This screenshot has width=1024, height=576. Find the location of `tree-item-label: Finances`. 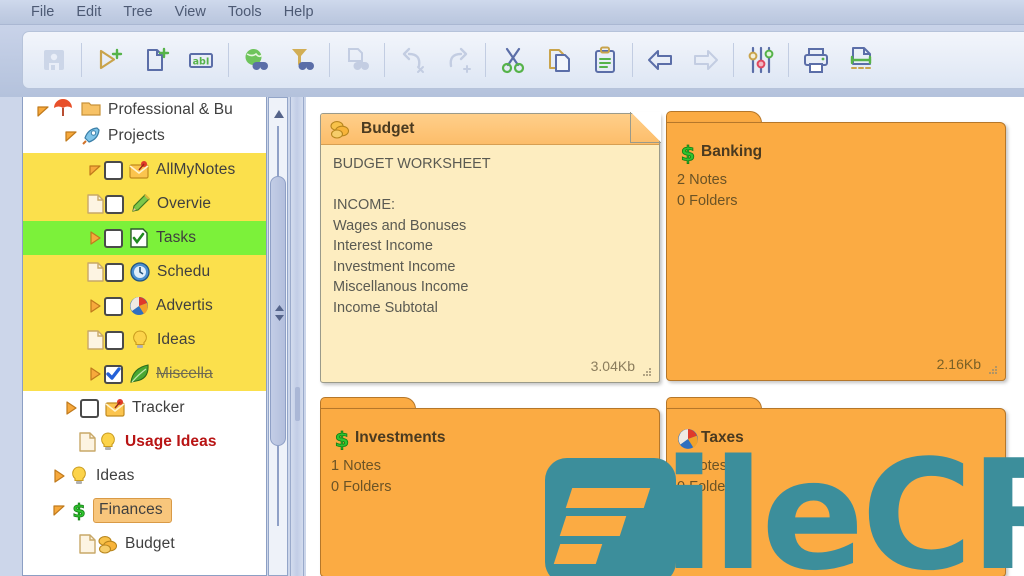

tree-item-label: Finances is located at coordinates (131, 509).